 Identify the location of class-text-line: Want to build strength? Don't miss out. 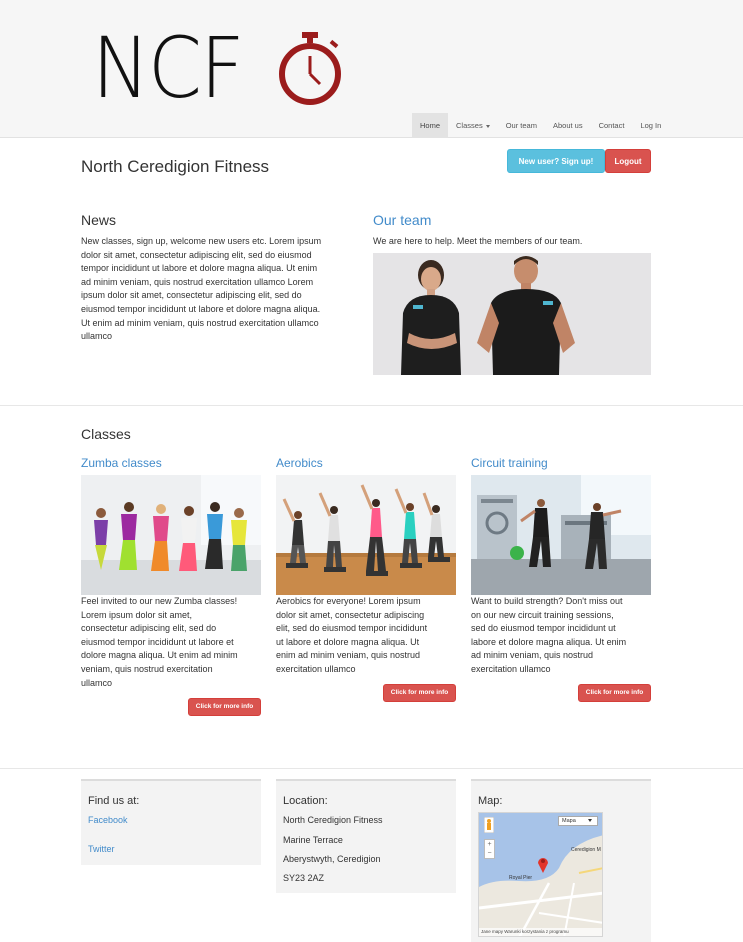
(547, 601).